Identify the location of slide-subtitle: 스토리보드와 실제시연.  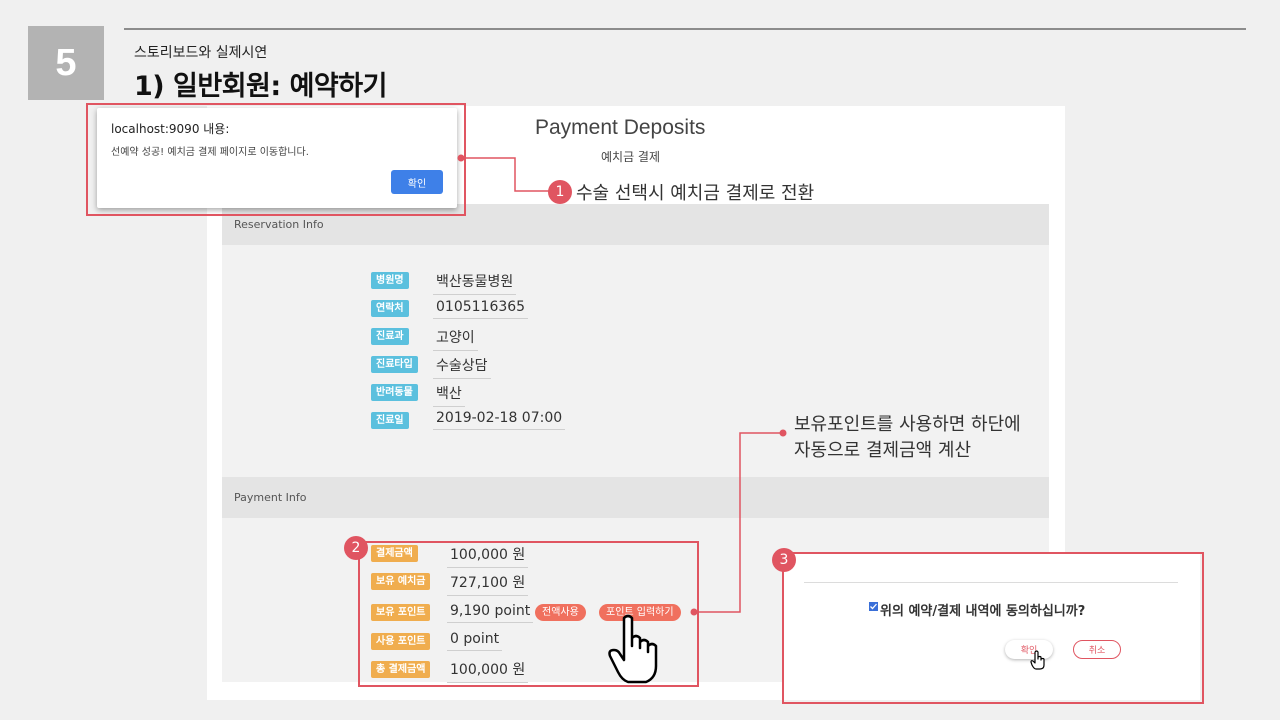
(201, 53).